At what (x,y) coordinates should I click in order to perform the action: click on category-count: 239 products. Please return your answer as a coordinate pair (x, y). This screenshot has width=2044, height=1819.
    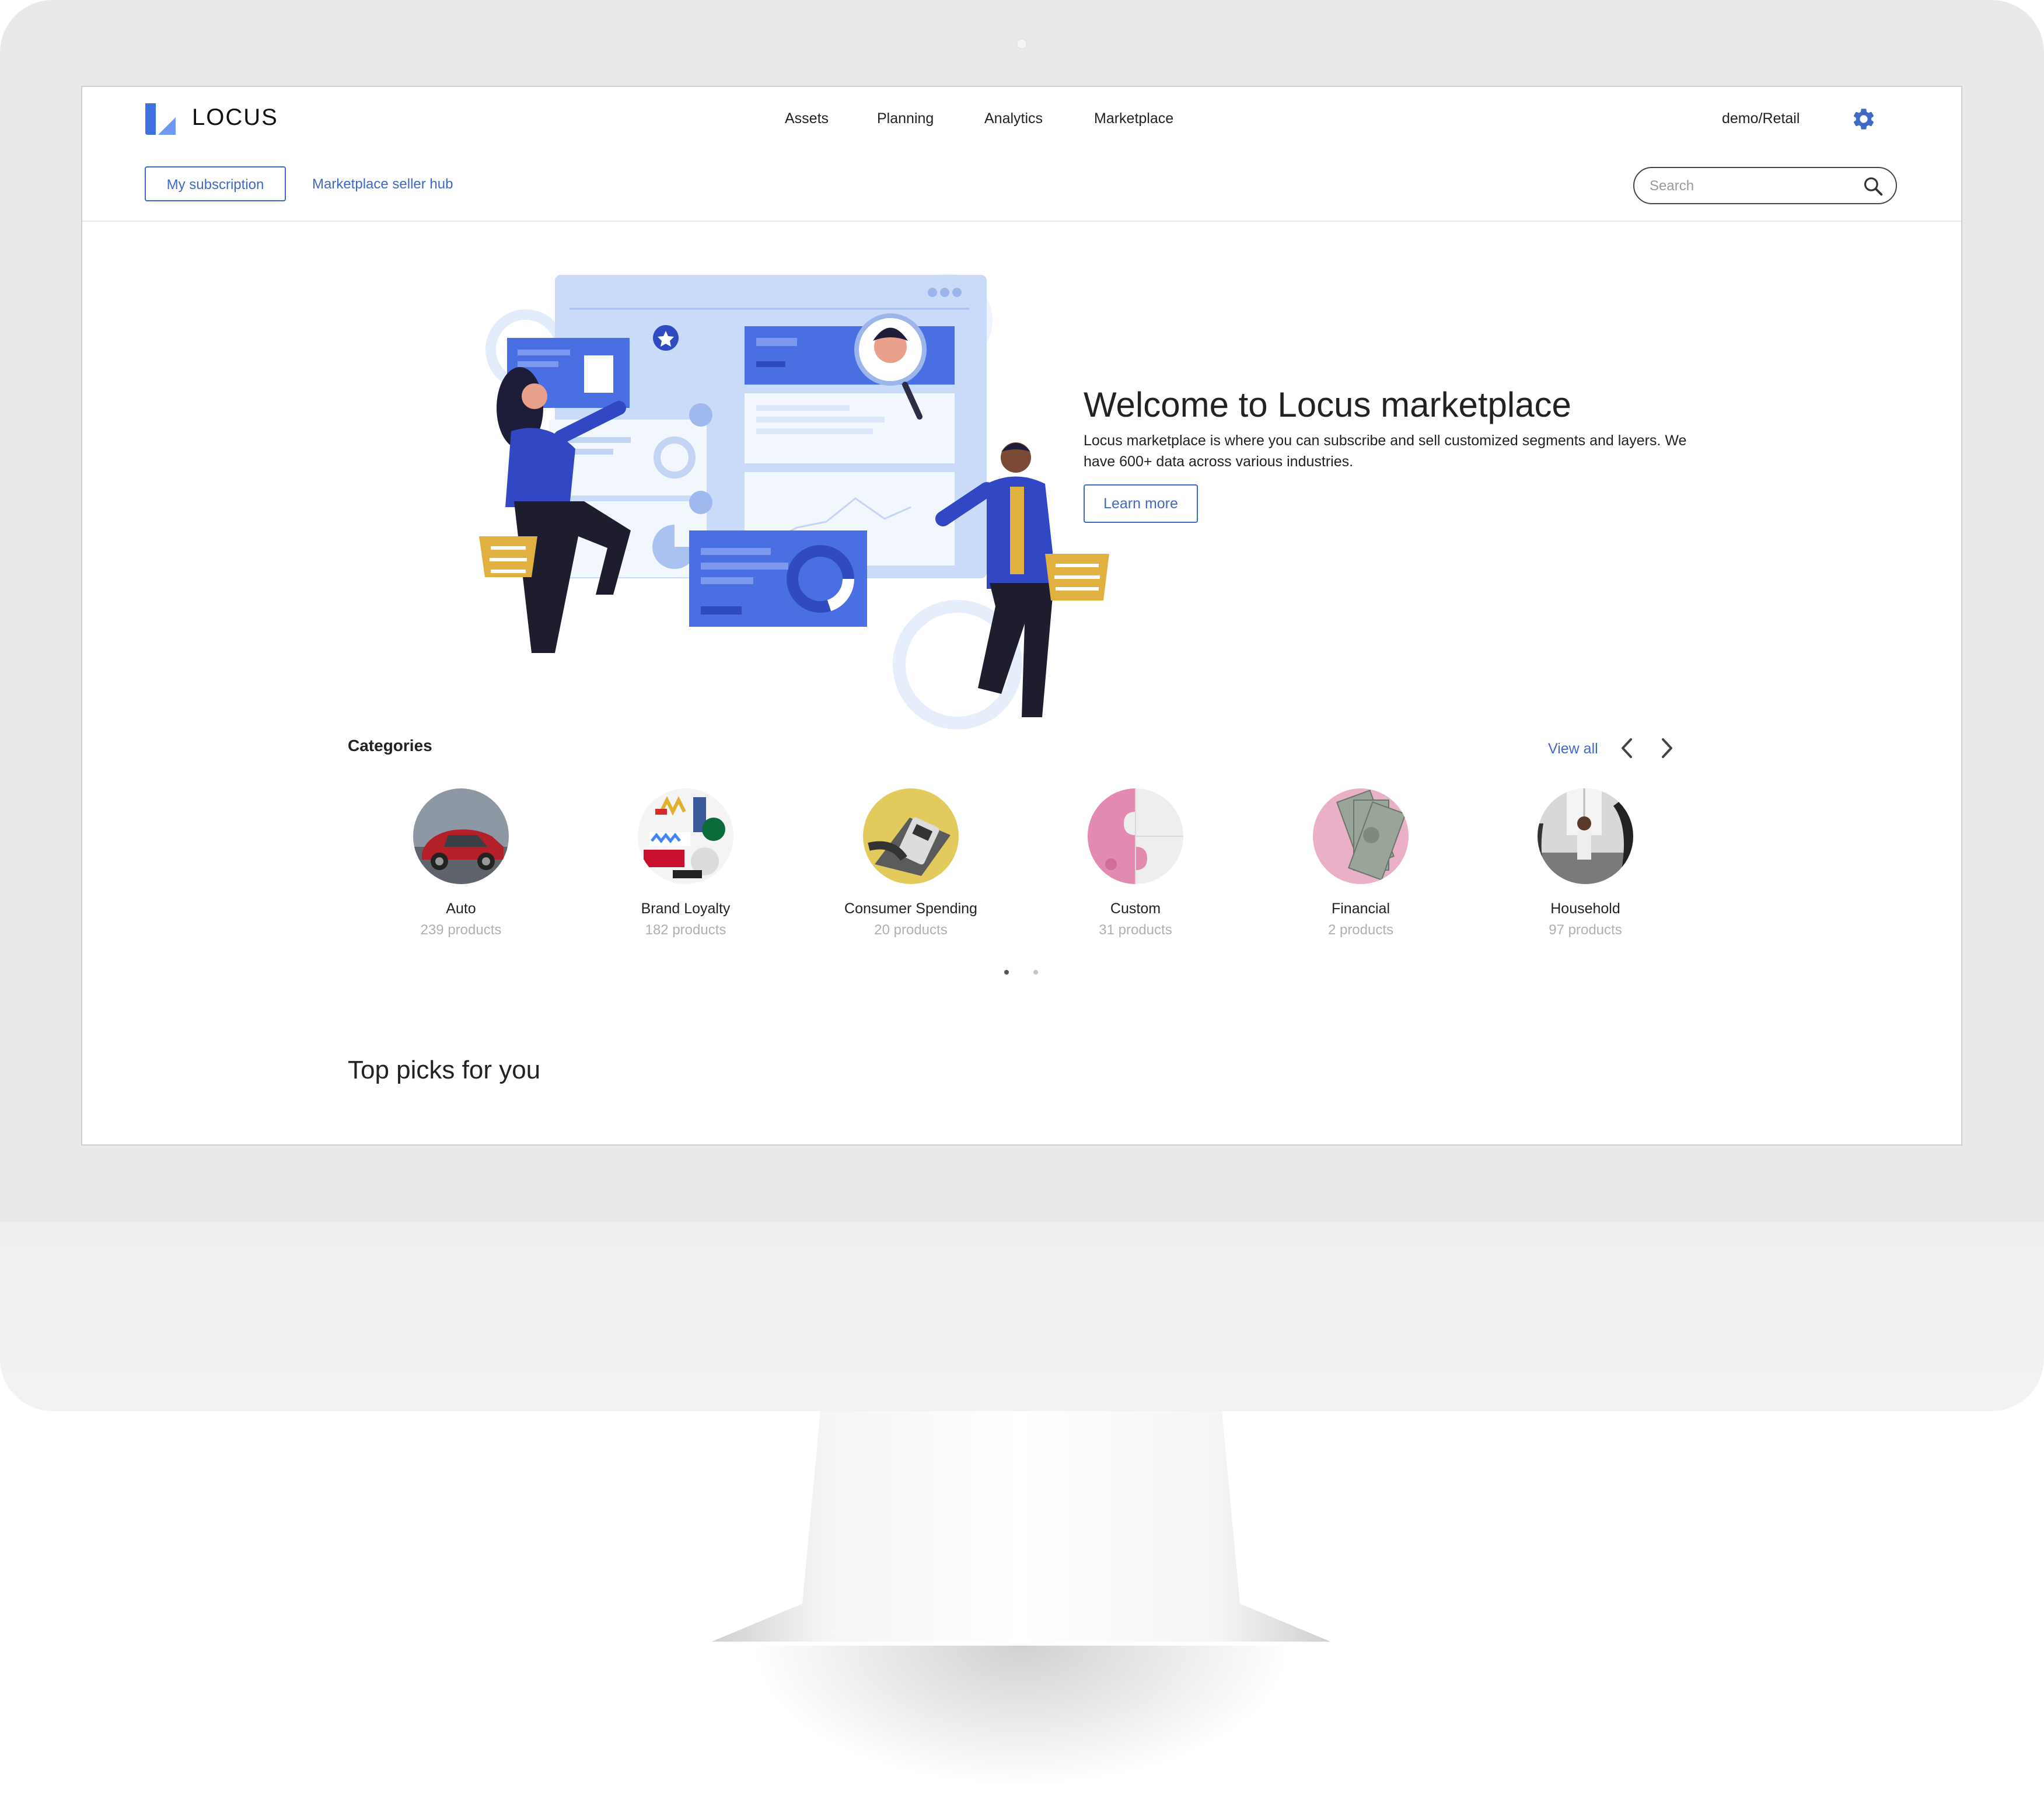
    Looking at the image, I should click on (461, 930).